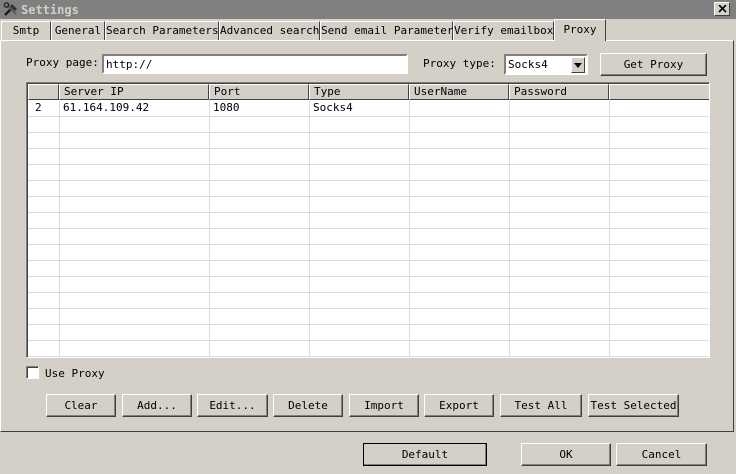 This screenshot has height=474, width=736. What do you see at coordinates (78, 30) in the screenshot?
I see `tab-general: General` at bounding box center [78, 30].